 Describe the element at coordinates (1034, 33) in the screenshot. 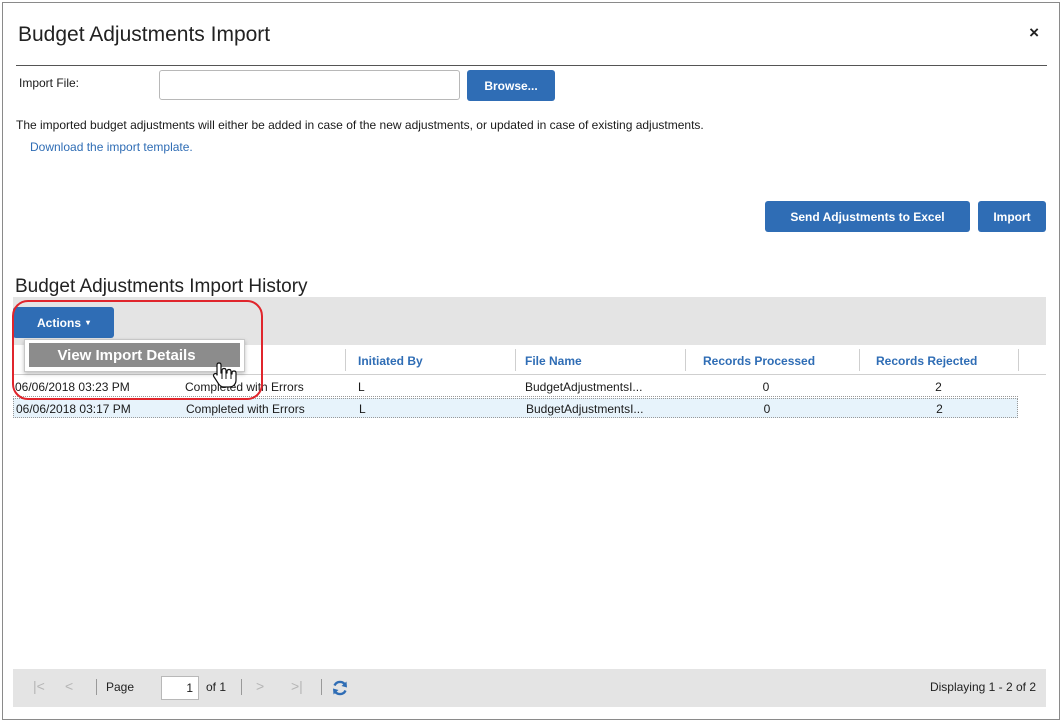

I see `close-icon: ×` at that location.